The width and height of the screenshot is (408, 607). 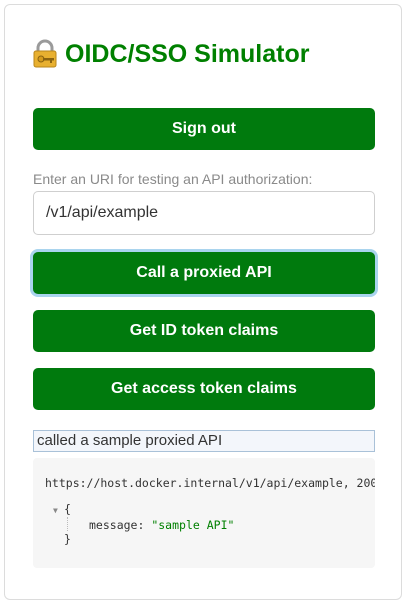 I want to click on json-indent-guide, so click(x=67, y=524).